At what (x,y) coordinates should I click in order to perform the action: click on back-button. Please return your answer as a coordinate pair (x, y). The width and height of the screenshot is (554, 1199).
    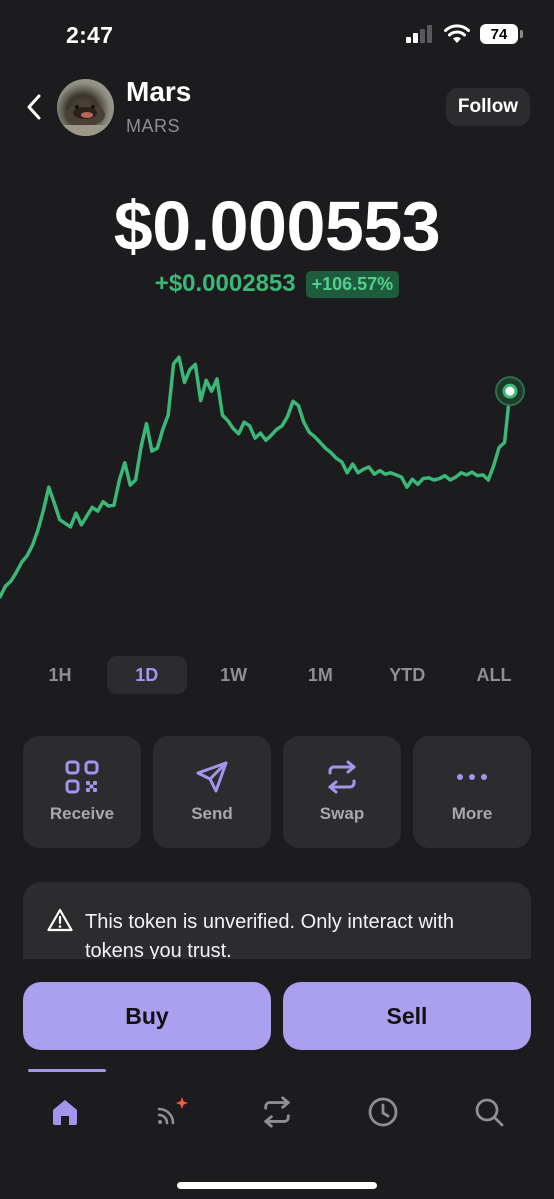
    Looking at the image, I should click on (34, 107).